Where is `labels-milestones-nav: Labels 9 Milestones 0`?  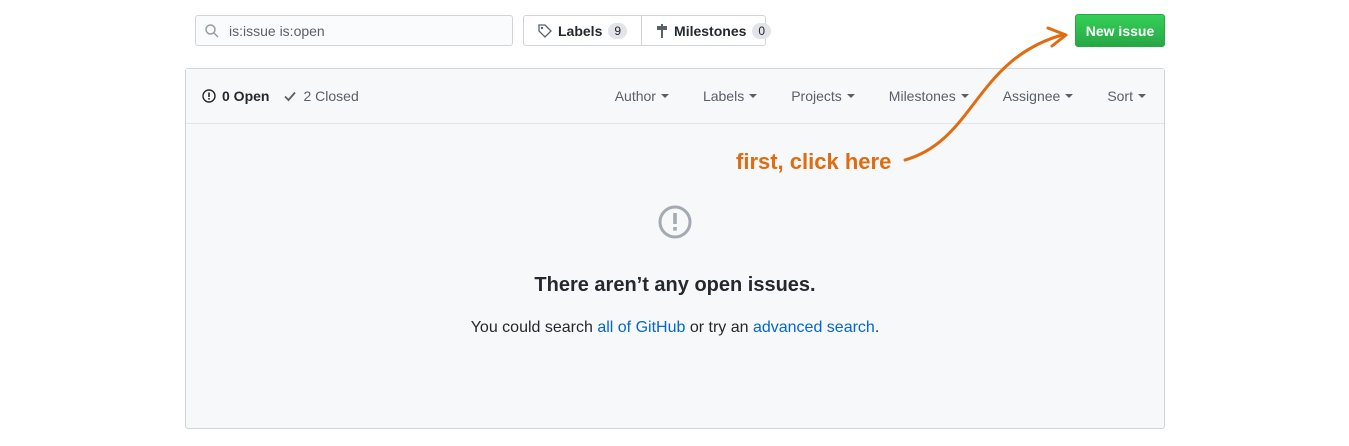 labels-milestones-nav: Labels 9 Milestones 0 is located at coordinates (647, 30).